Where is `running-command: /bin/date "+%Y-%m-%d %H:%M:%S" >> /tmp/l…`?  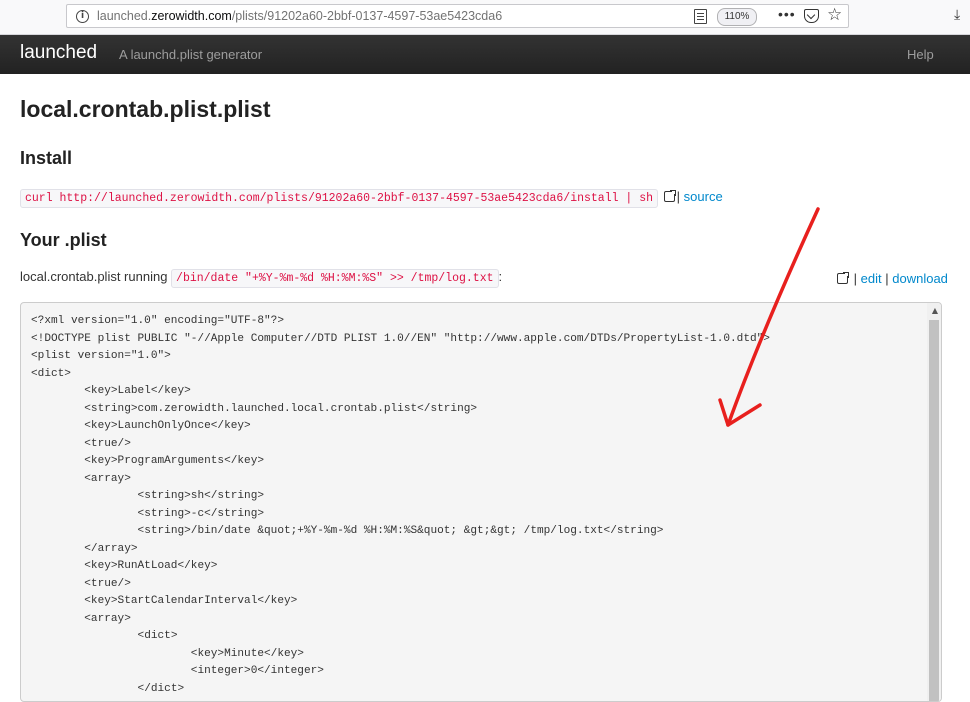
running-command: /bin/date "+%Y-%m-%d %H:%M:%S" >> /tmp/l… is located at coordinates (335, 278).